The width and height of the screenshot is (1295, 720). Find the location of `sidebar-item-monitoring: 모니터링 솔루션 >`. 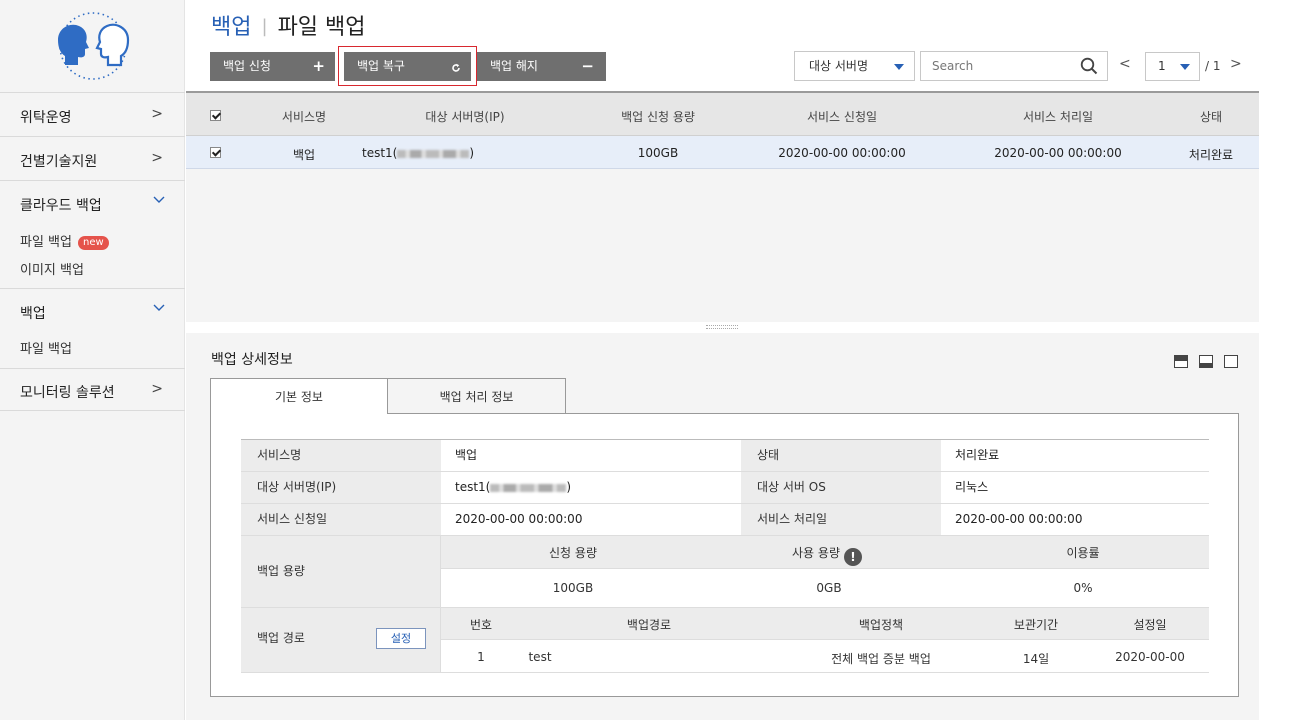

sidebar-item-monitoring: 모니터링 솔루션 > is located at coordinates (92, 389).